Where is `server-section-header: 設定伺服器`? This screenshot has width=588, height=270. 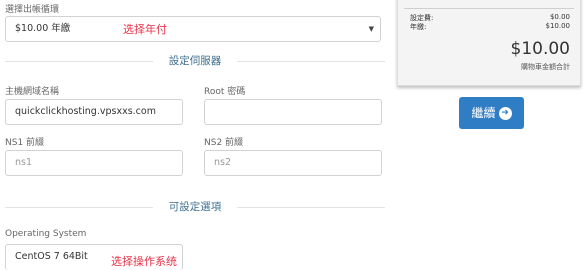 server-section-header: 設定伺服器 is located at coordinates (195, 61).